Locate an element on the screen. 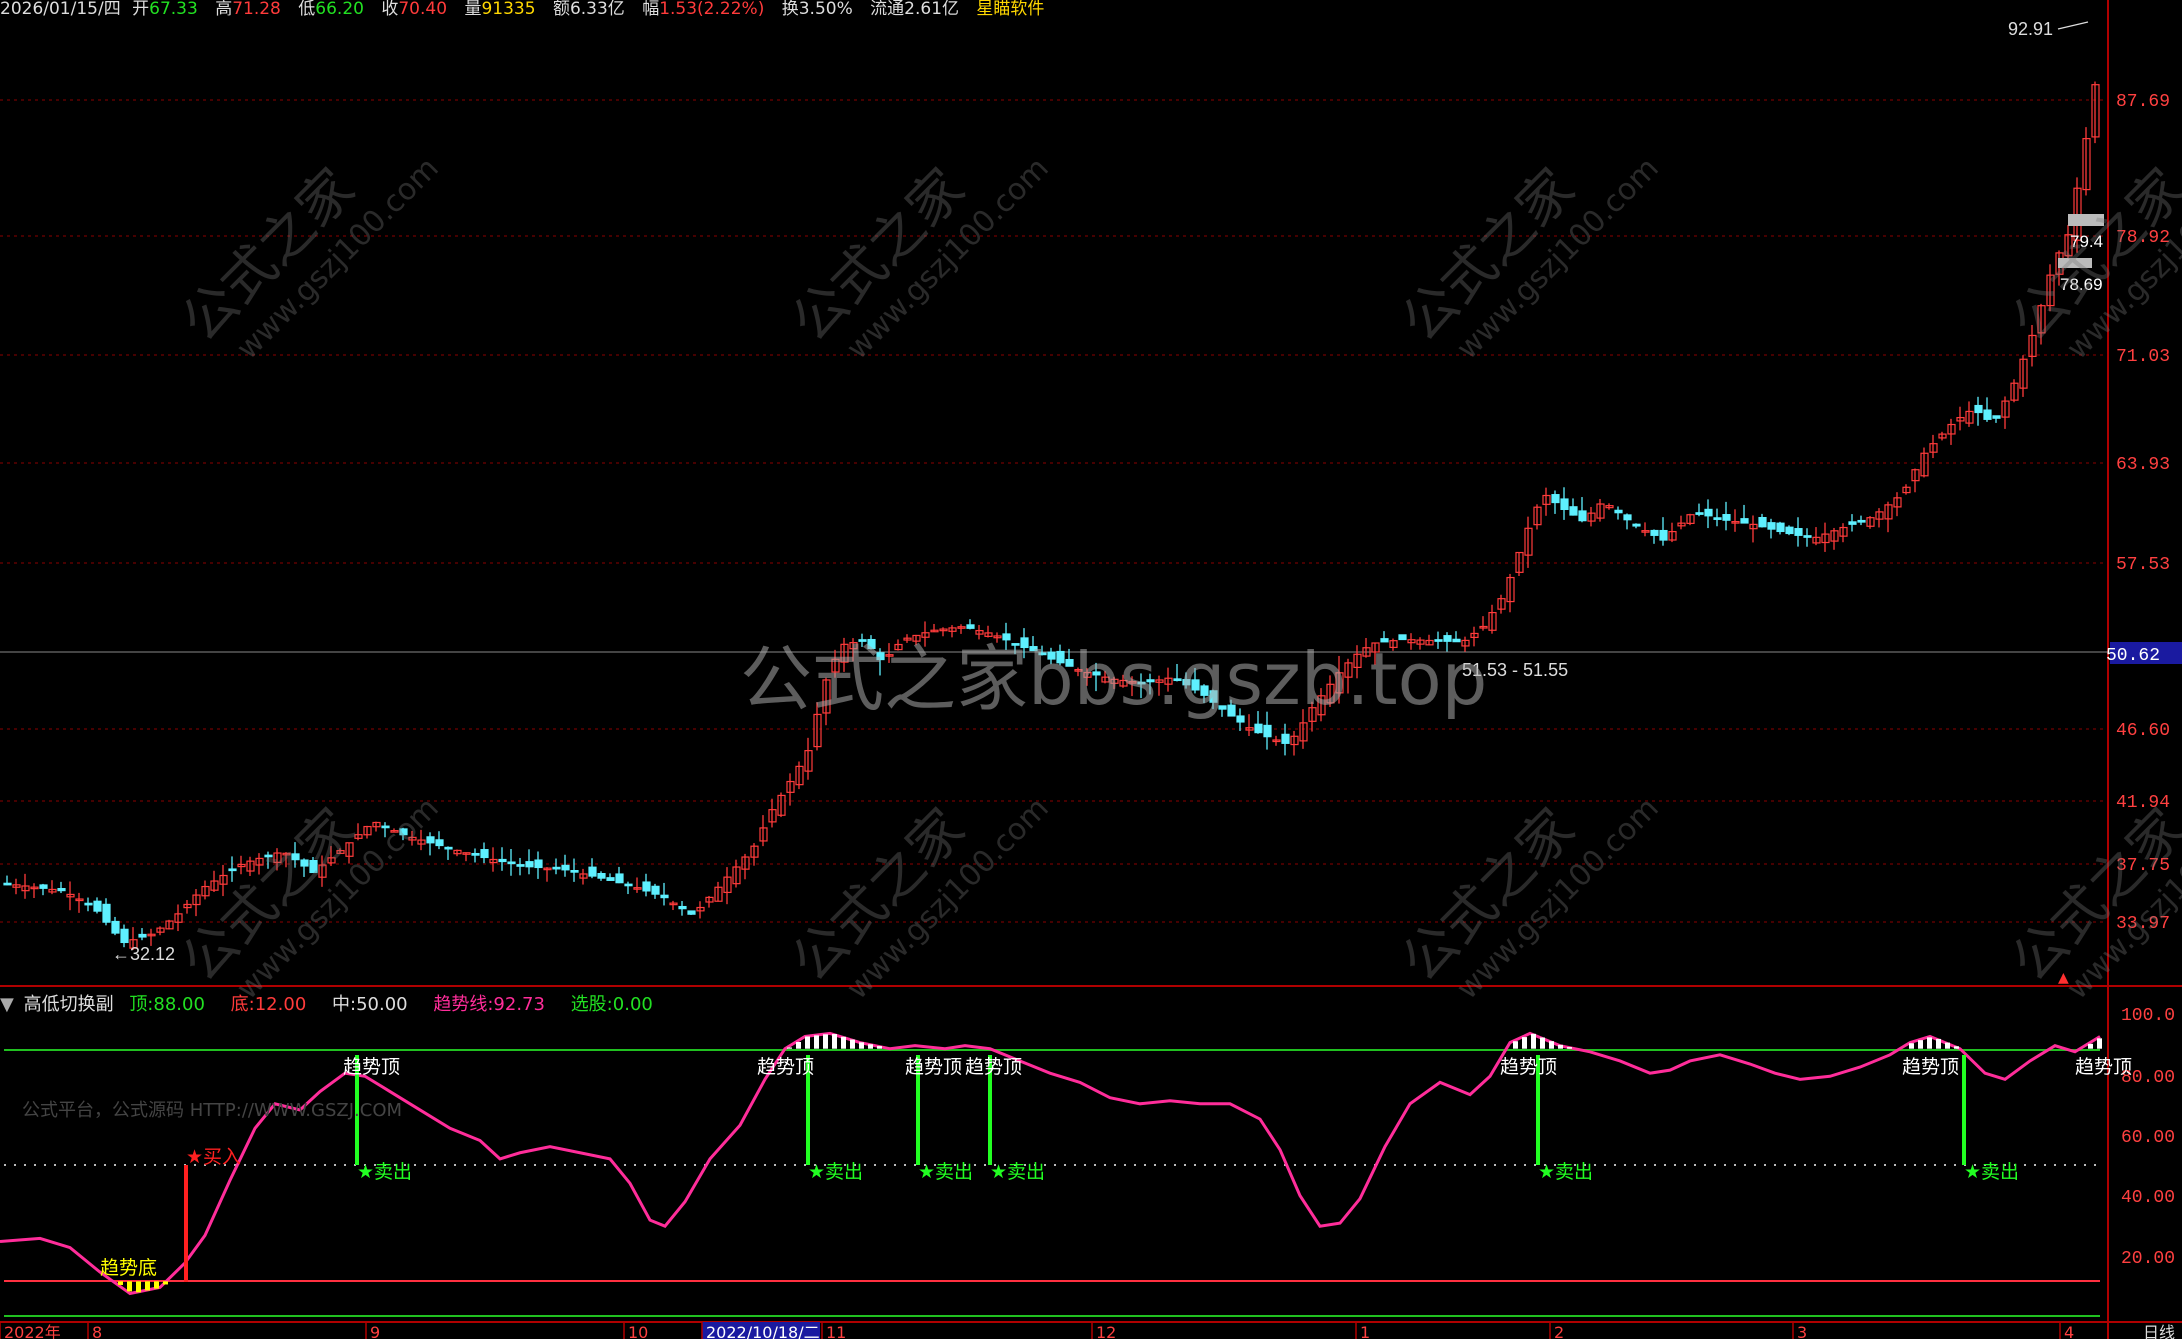  buy-signal-label: ★买入 is located at coordinates (213, 1157).